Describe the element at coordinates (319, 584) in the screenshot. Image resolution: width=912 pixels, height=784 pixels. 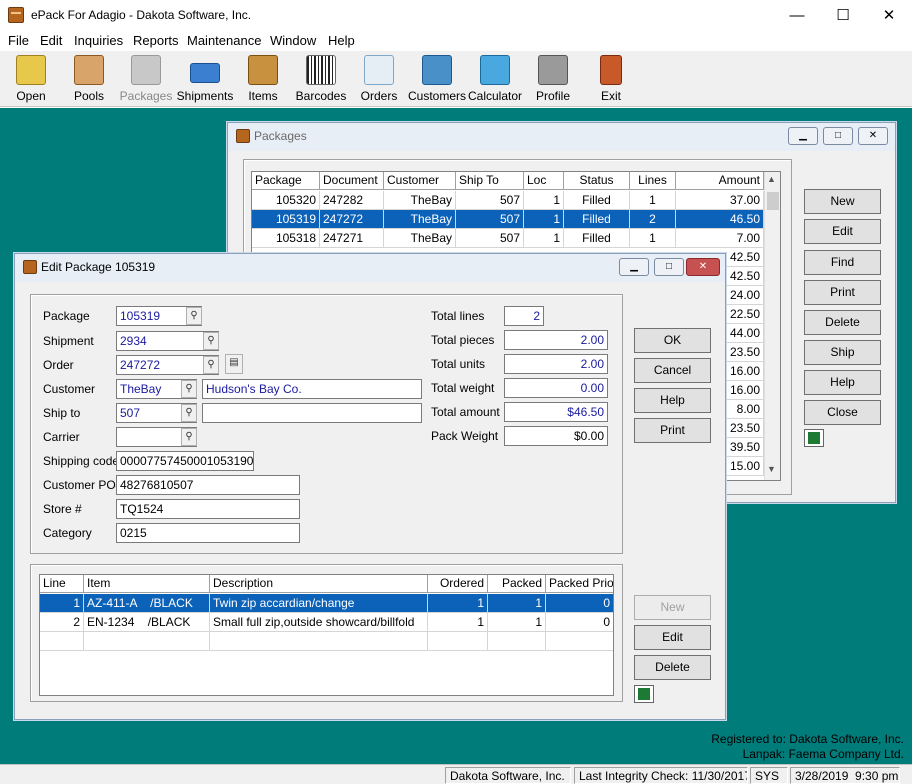
I see `col-description: Description` at that location.